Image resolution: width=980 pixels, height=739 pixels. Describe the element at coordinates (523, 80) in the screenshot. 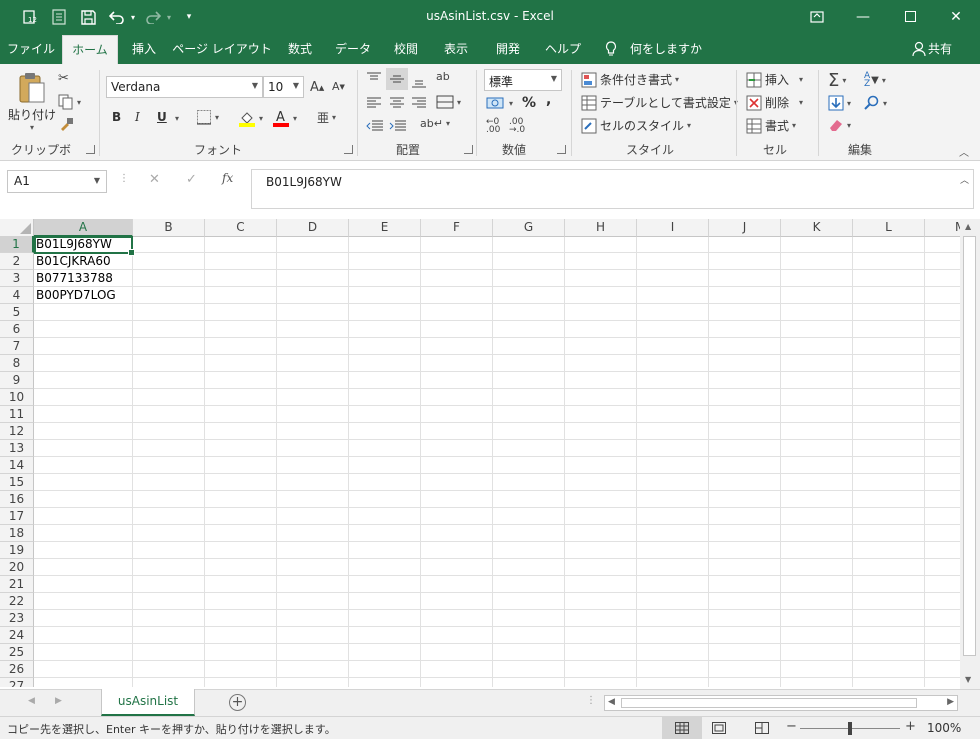

I see `number-format-combo: 標準 ▼` at that location.